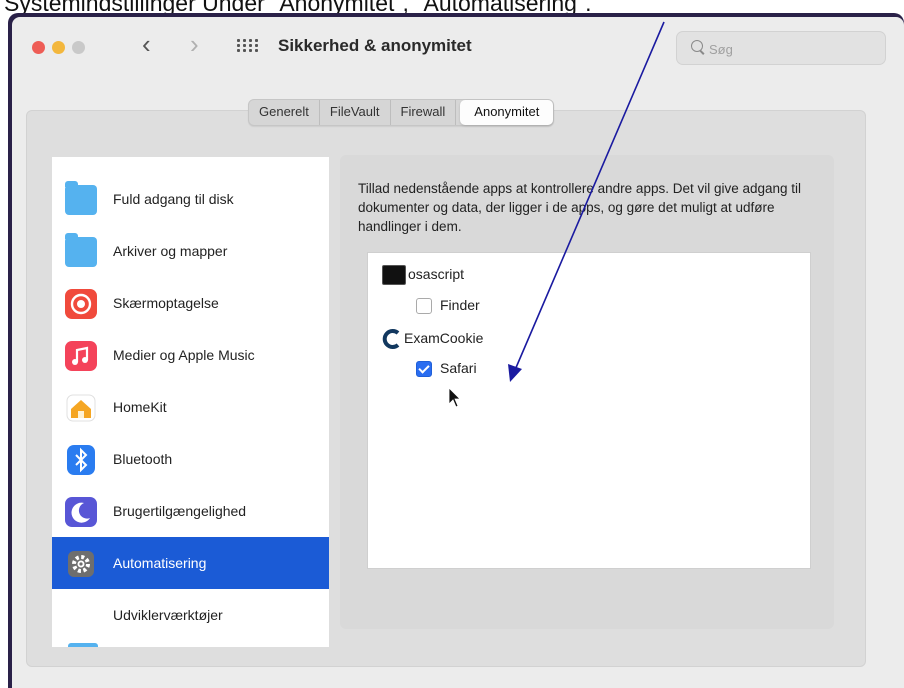  I want to click on app-row-examcookie: ExamCookie, so click(433, 338).